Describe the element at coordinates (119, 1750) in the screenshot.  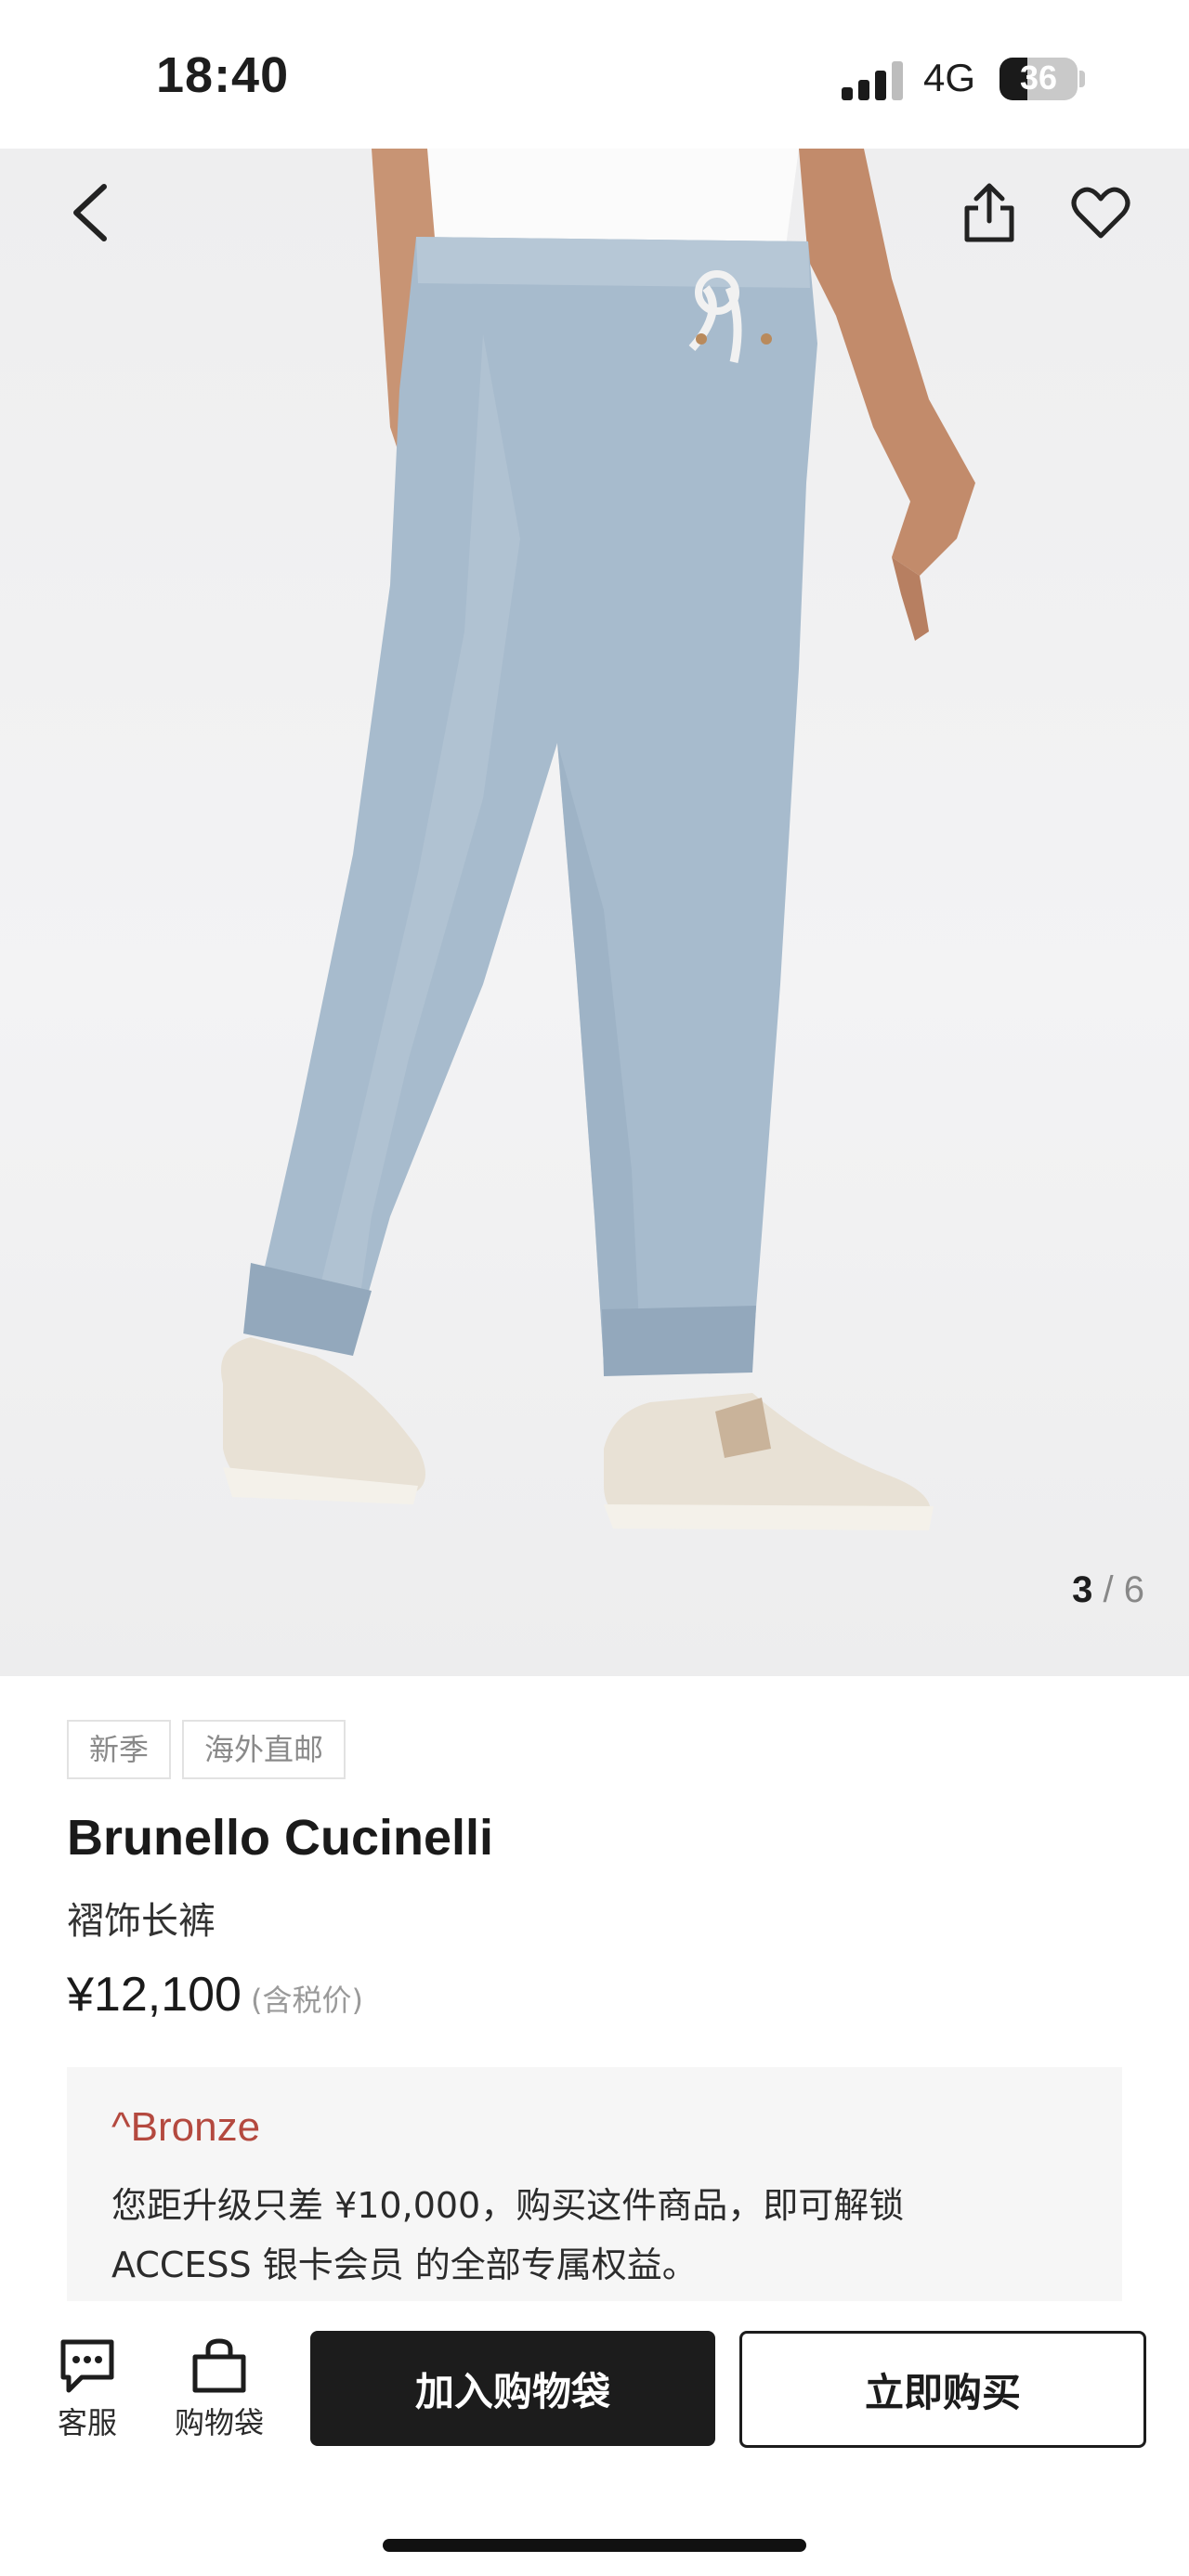
I see `tag-new-season: 新季` at that location.